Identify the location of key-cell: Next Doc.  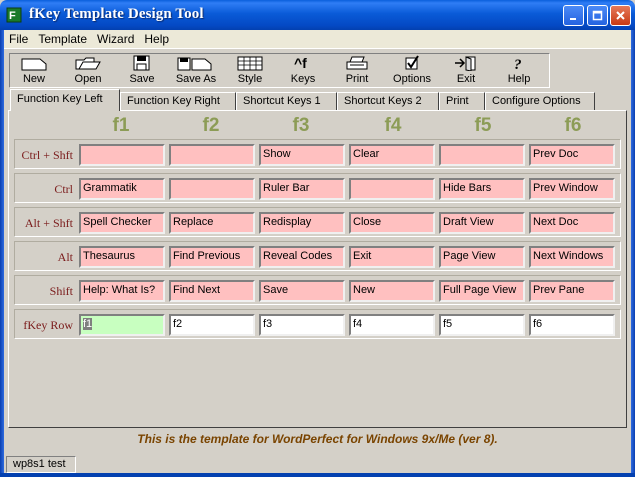
(572, 223).